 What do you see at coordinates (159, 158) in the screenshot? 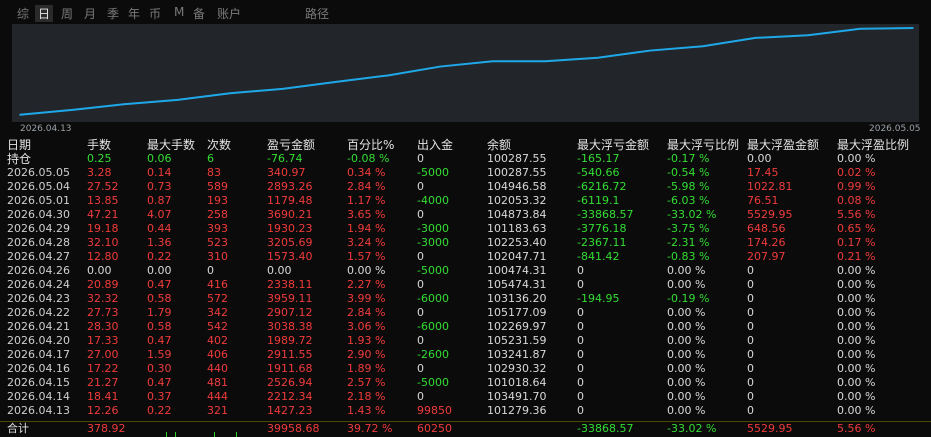
I see `holding-cell: 0.06` at bounding box center [159, 158].